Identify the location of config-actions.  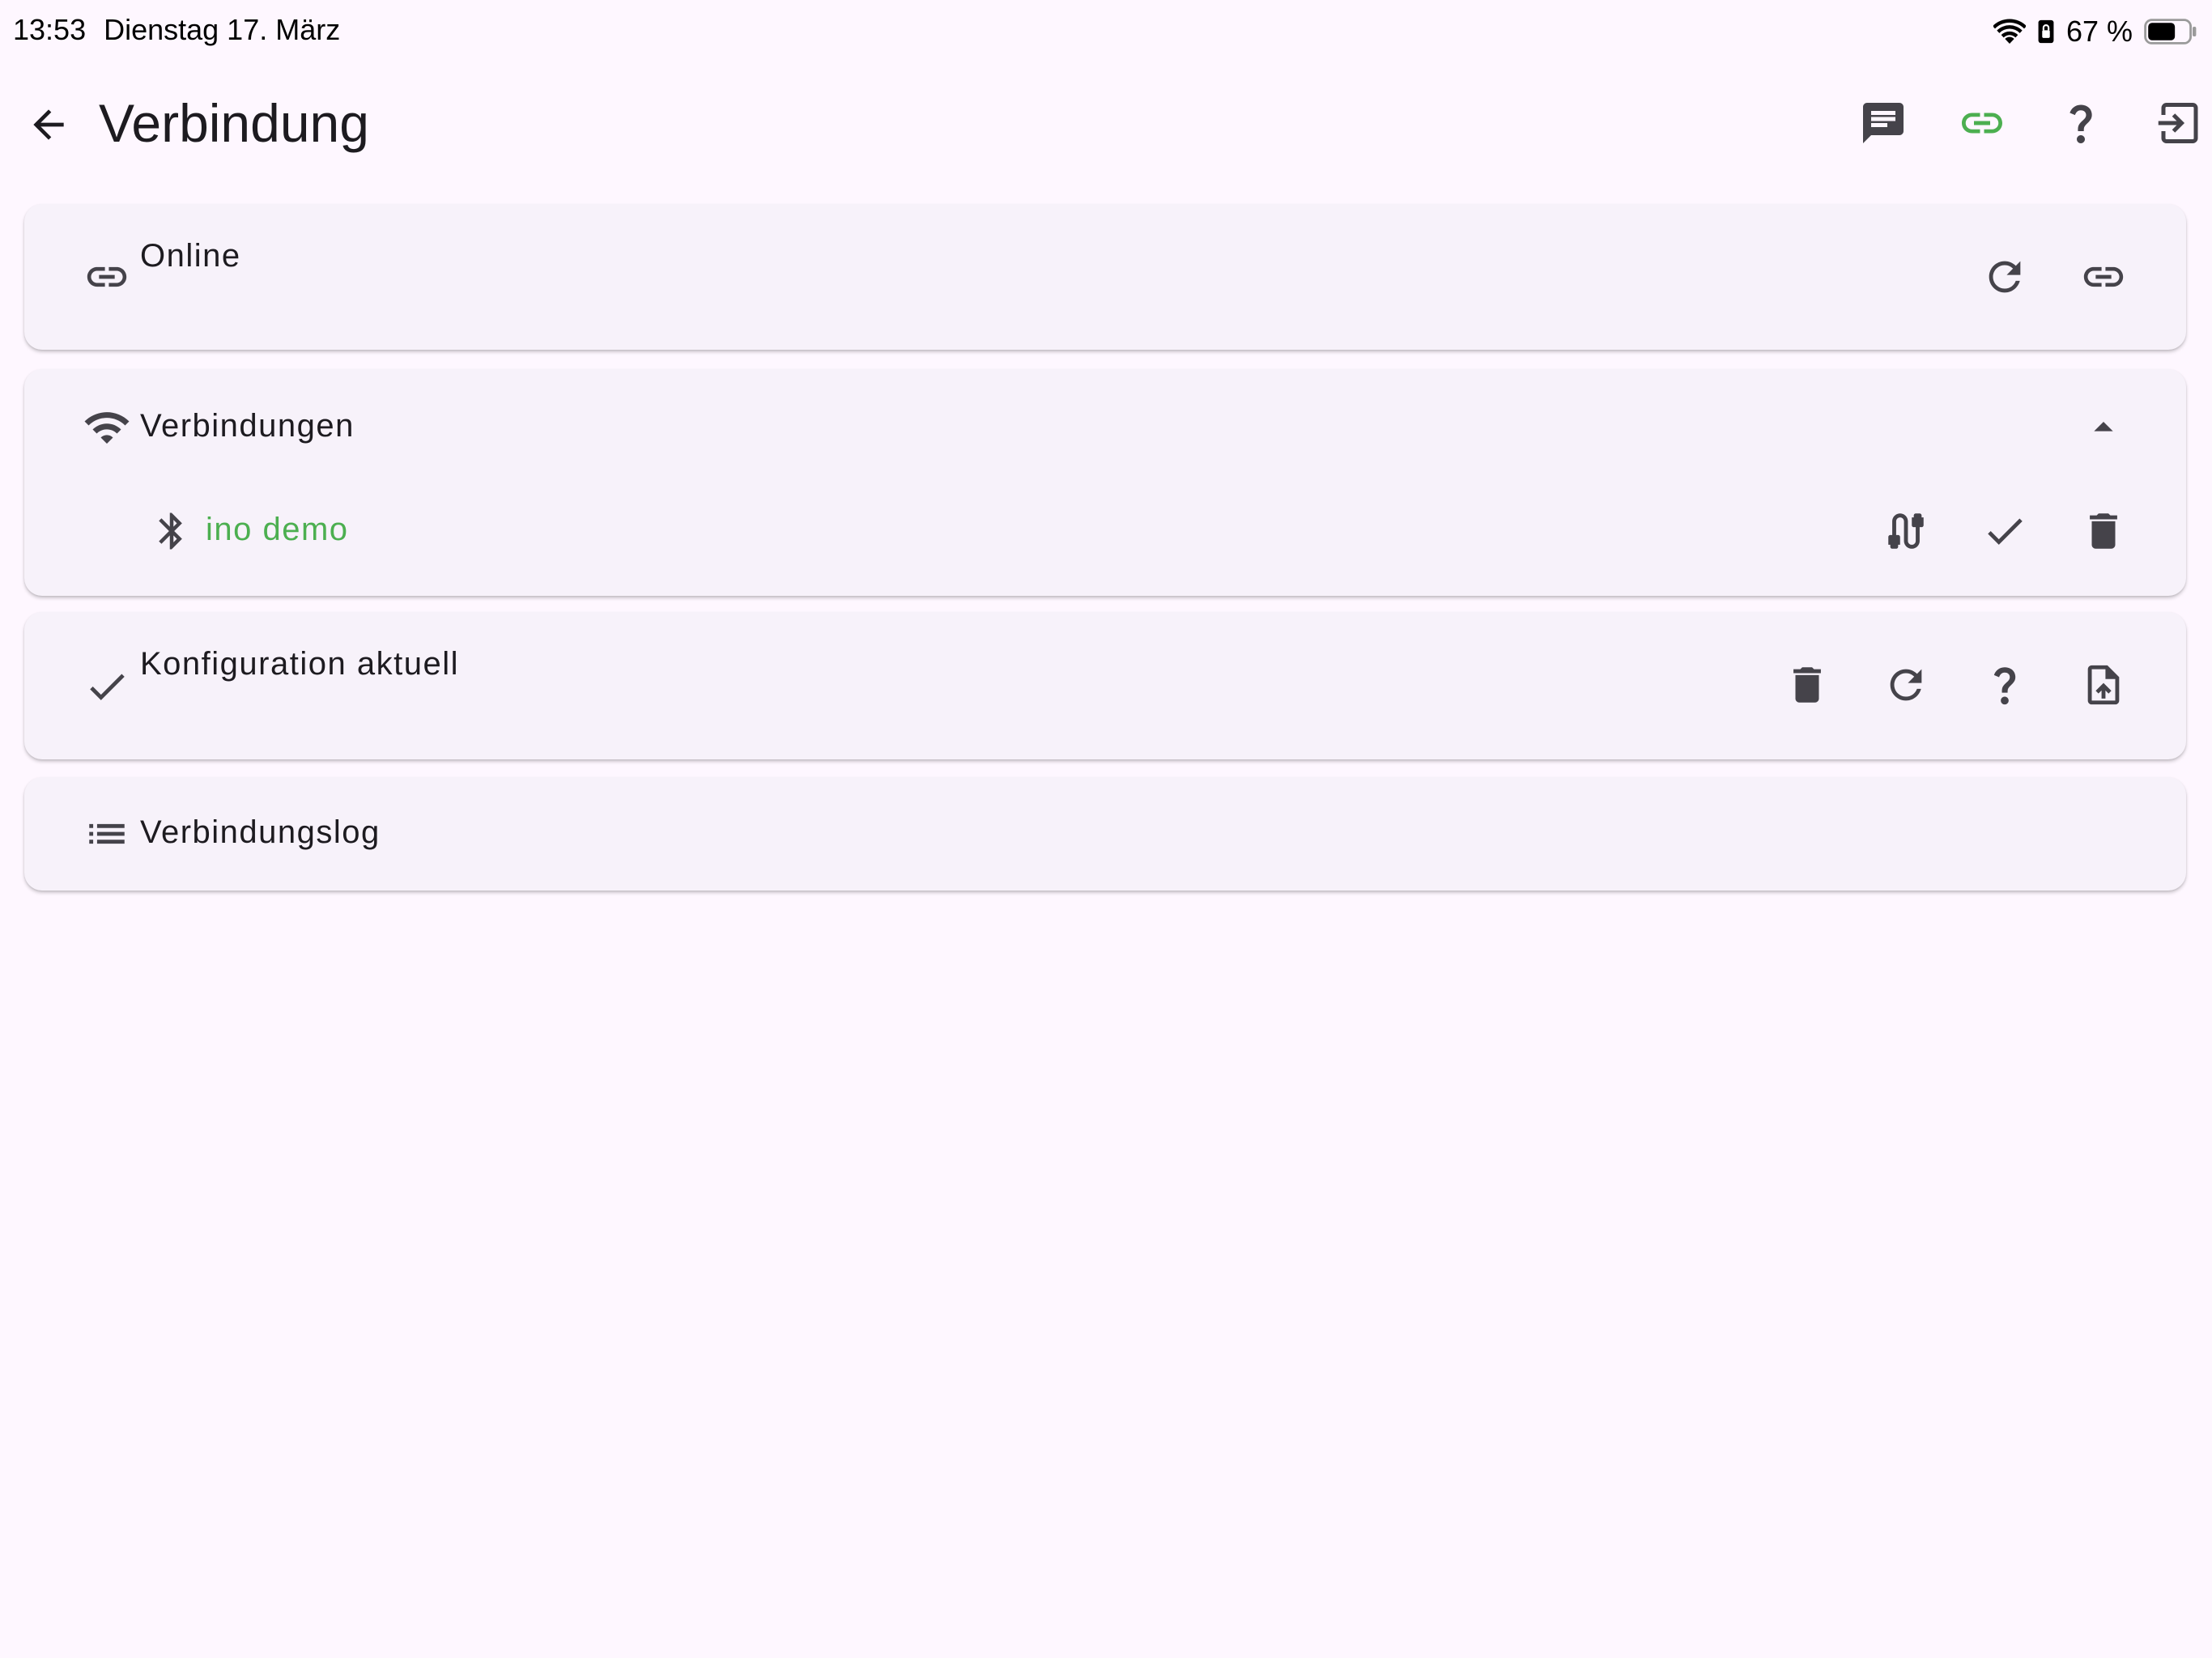
(1956, 685).